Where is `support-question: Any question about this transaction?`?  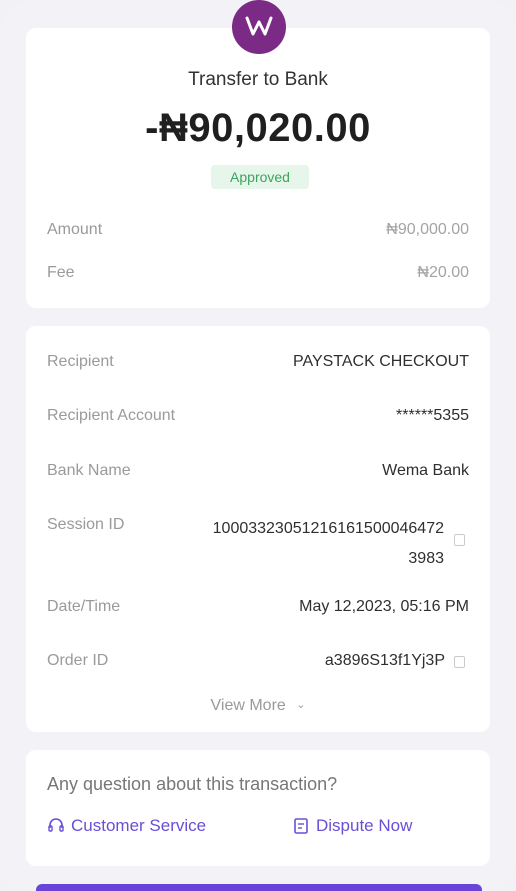
support-question: Any question about this transaction? is located at coordinates (192, 784).